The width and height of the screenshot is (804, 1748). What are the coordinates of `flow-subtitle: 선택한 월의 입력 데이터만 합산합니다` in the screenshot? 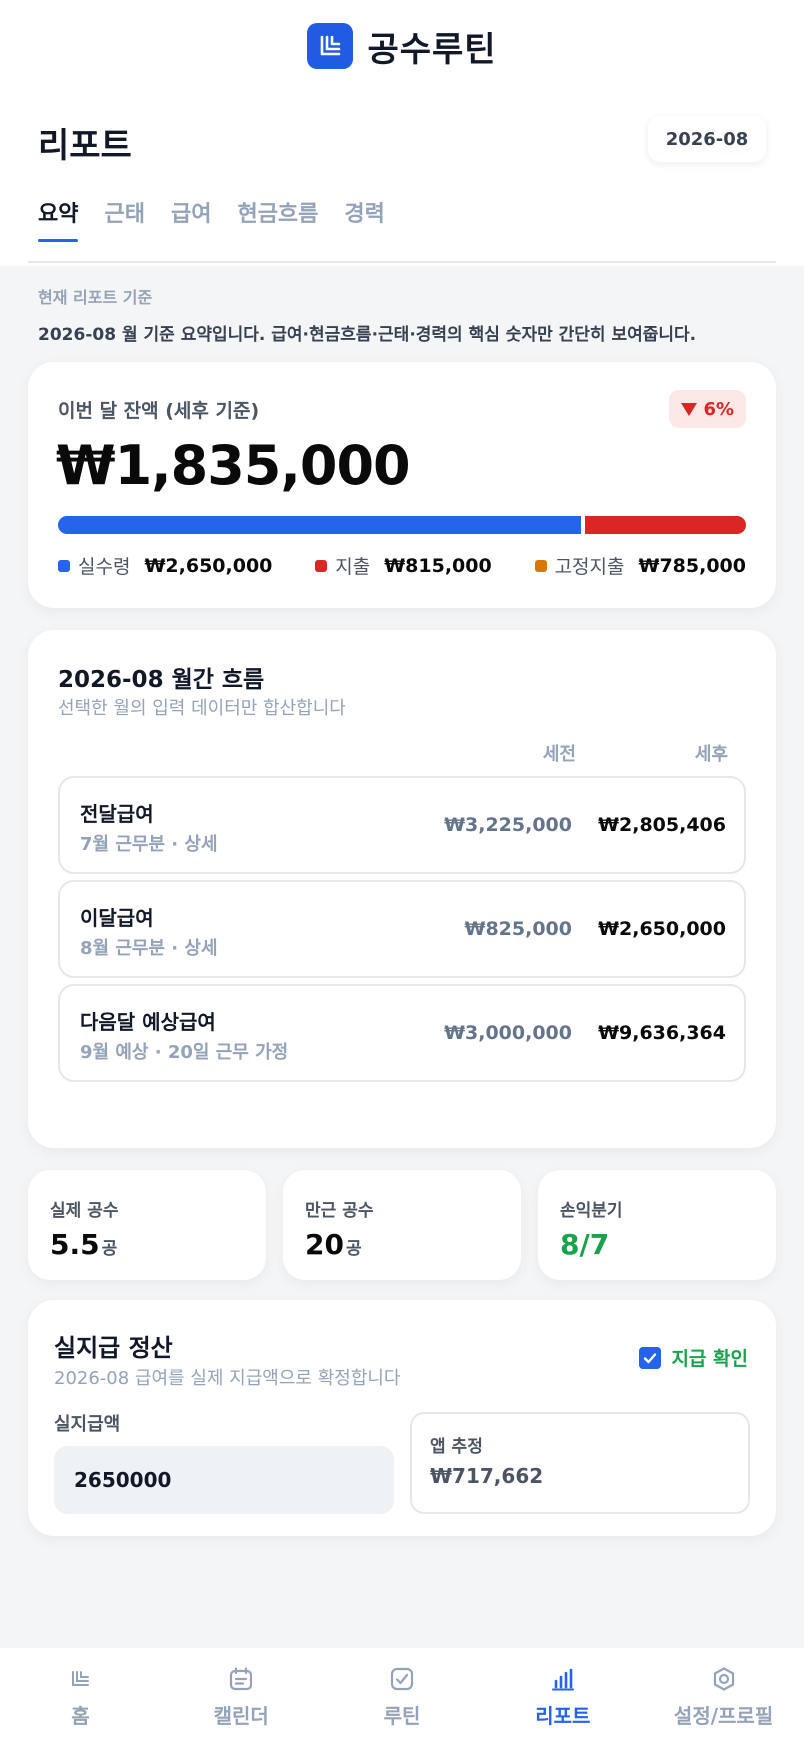 It's located at (202, 708).